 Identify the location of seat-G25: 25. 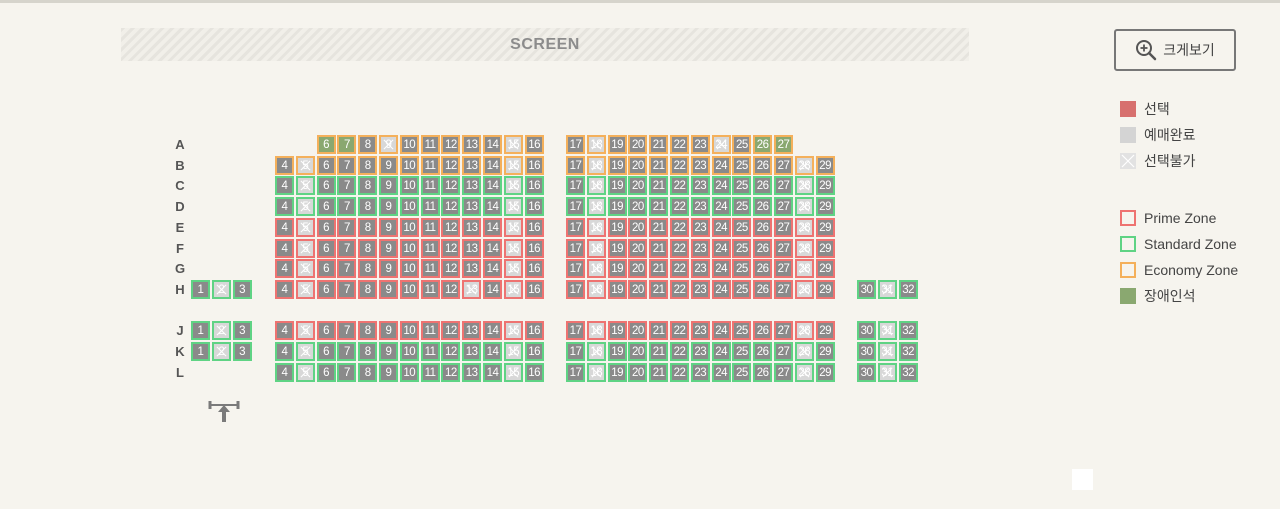
(742, 268).